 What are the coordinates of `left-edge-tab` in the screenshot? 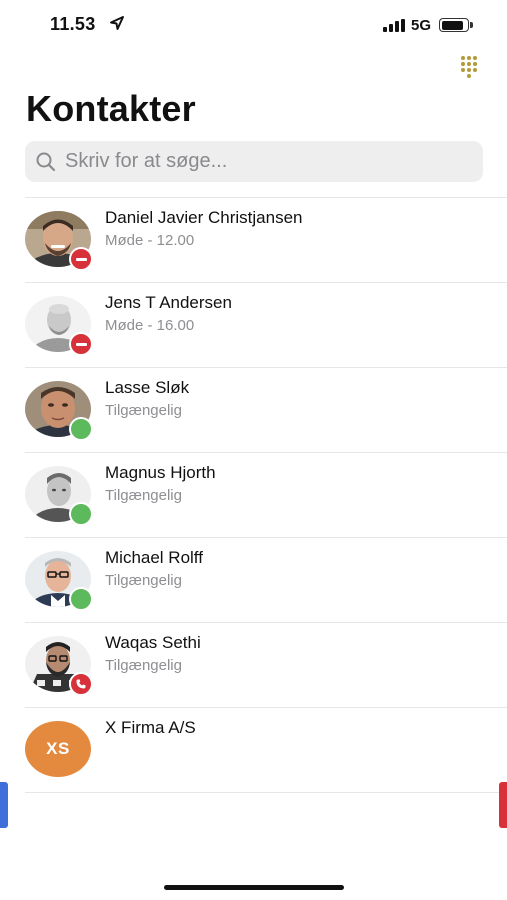 It's located at (4, 805).